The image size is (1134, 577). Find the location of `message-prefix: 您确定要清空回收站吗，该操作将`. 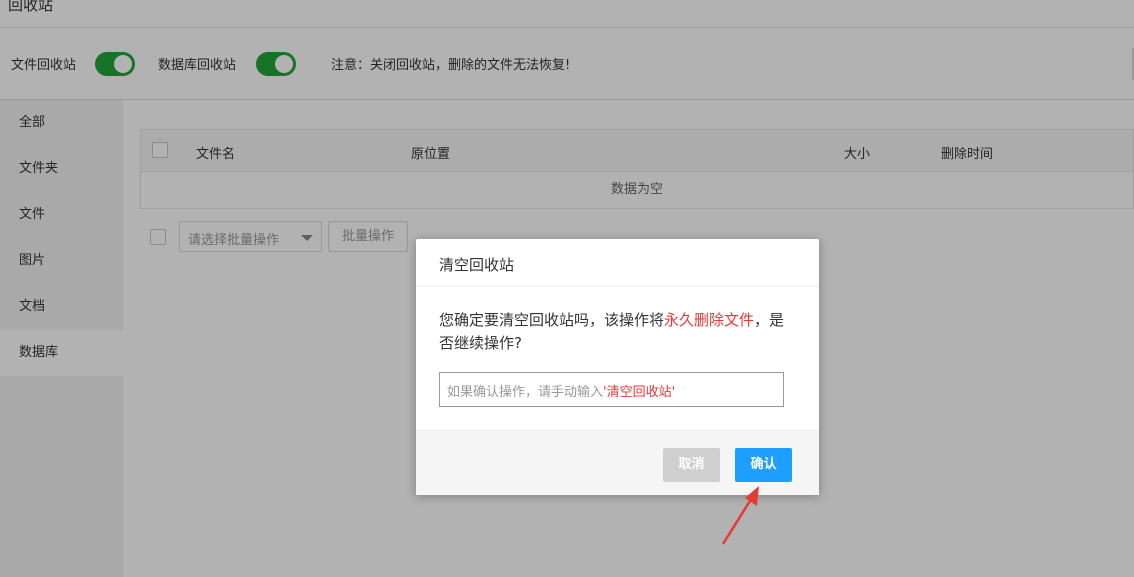

message-prefix: 您确定要清空回收站吗，该操作将 is located at coordinates (552, 320).